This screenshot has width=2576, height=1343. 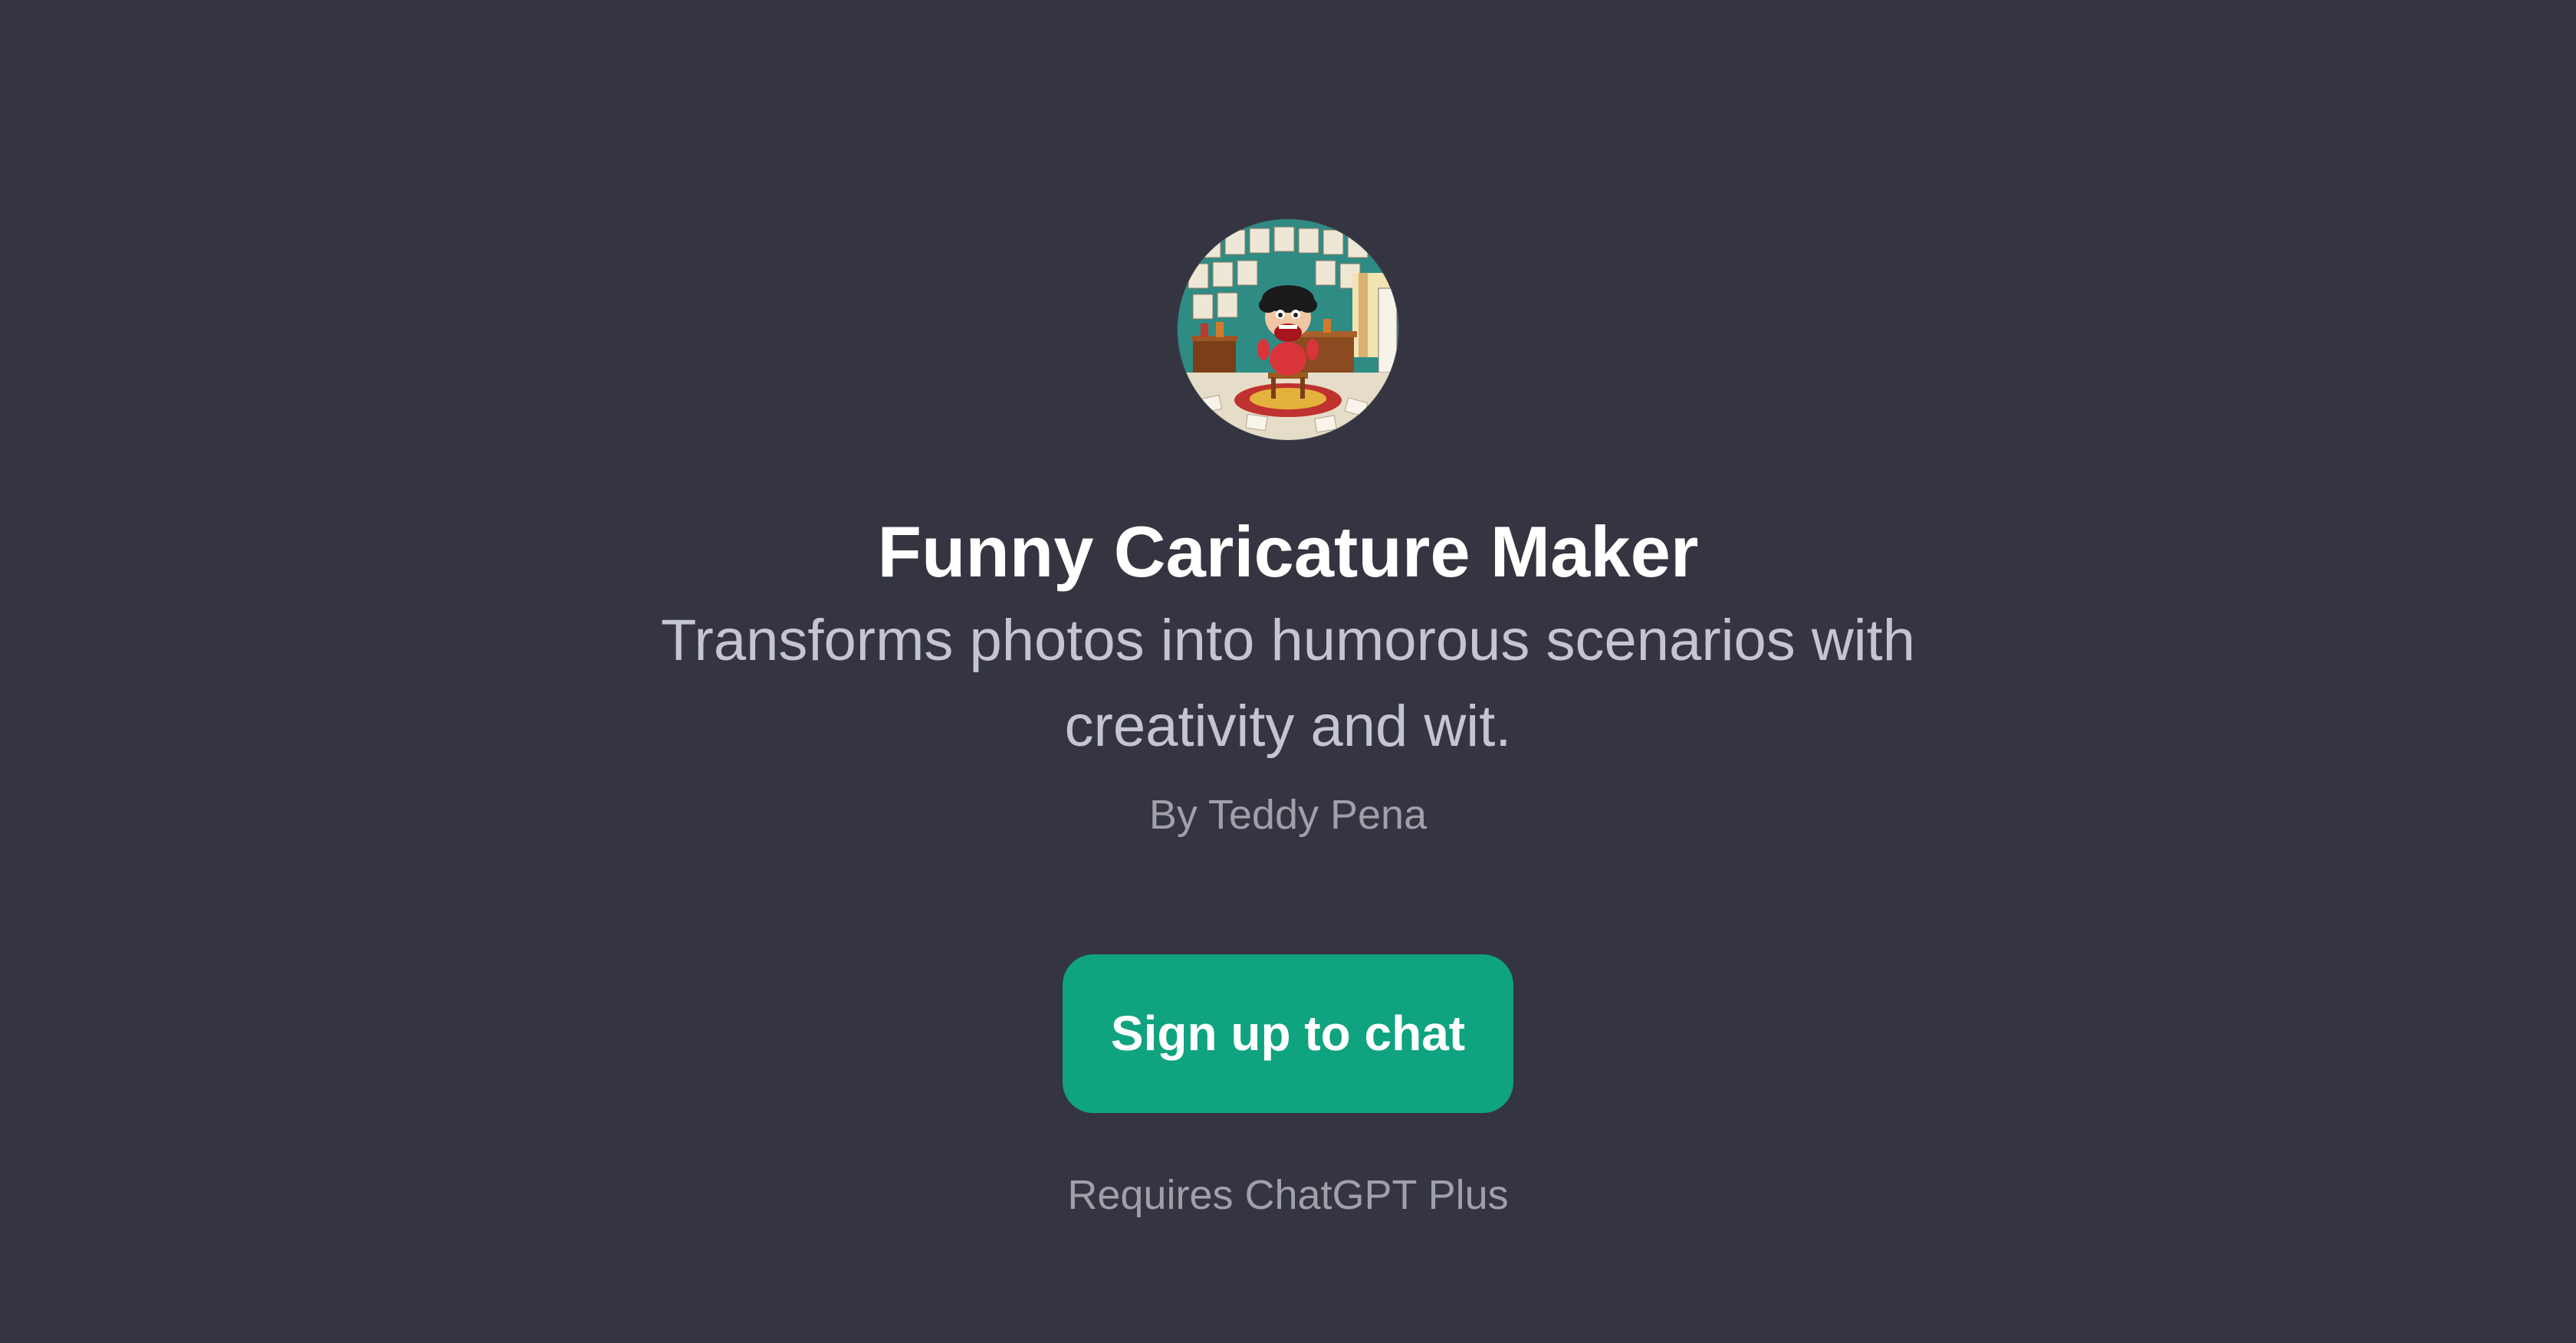 What do you see at coordinates (1288, 815) in the screenshot?
I see `gpt-author: By Teddy Pena` at bounding box center [1288, 815].